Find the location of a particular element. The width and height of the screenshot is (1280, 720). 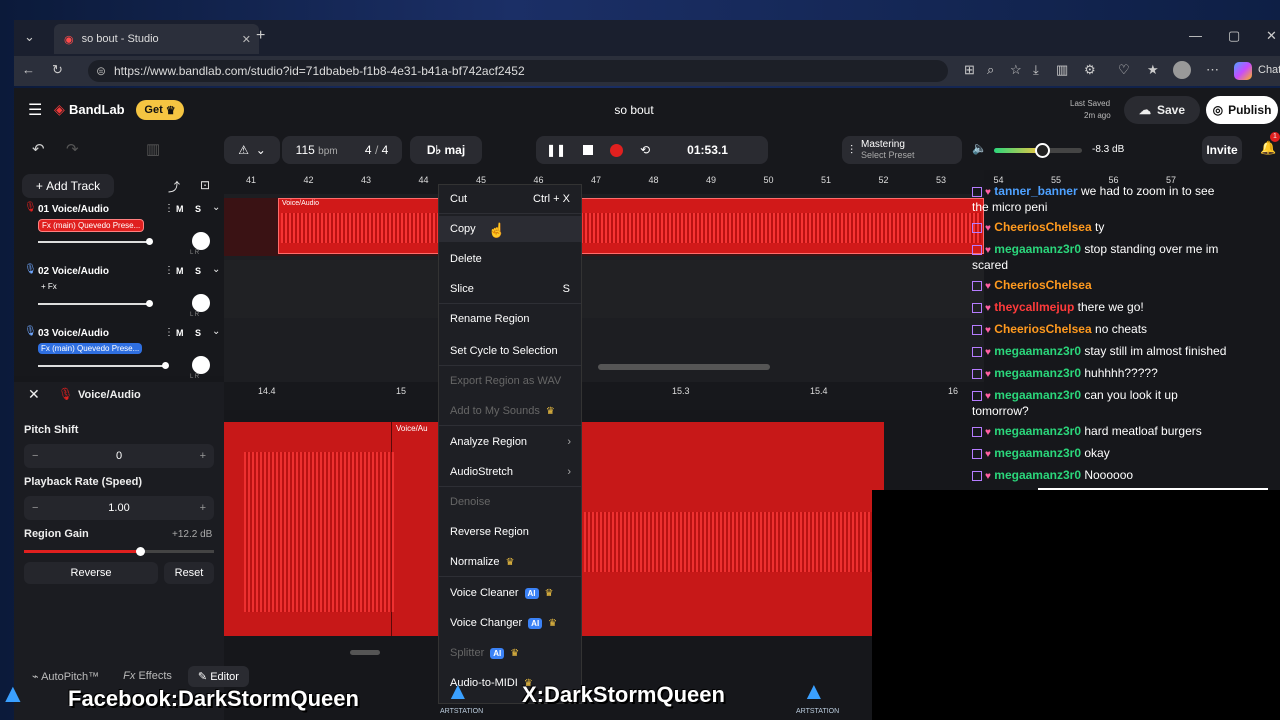

menu-icon: ☰ is located at coordinates (35, 110).